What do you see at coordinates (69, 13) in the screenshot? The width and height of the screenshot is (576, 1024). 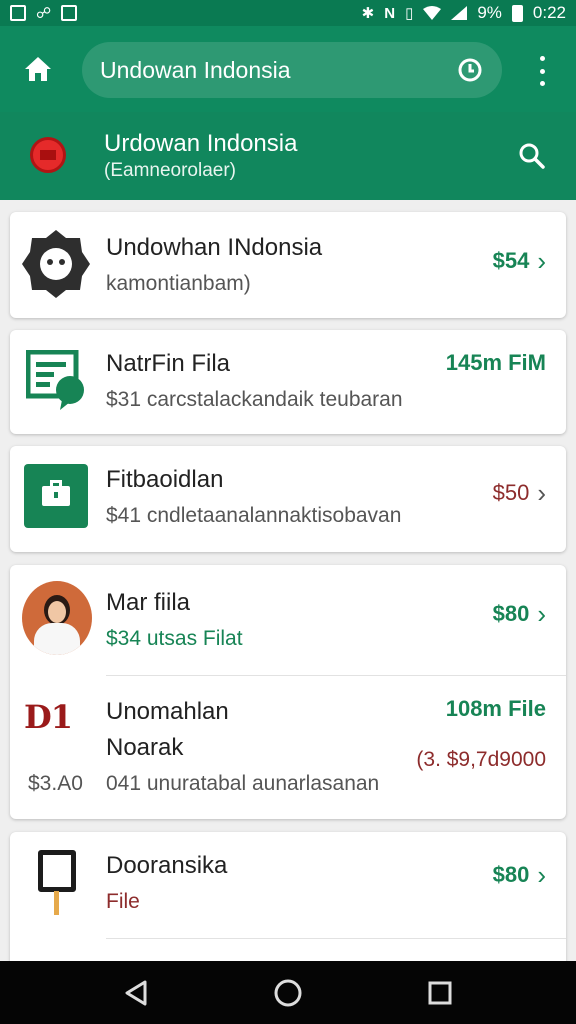 I see `image-icon` at bounding box center [69, 13].